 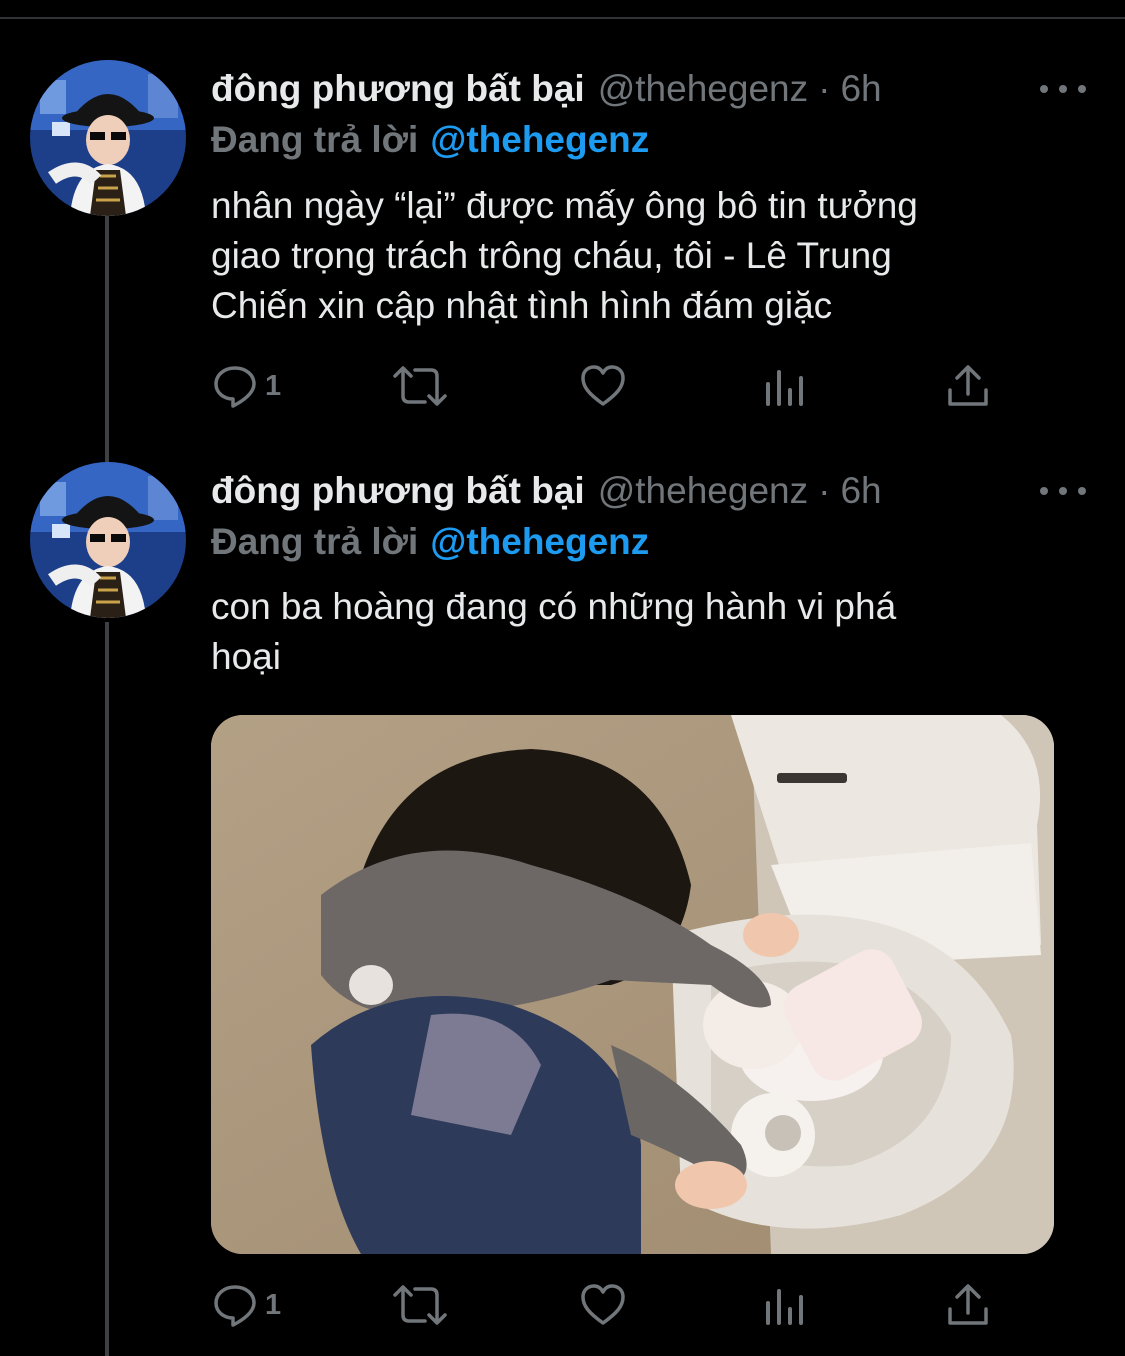 What do you see at coordinates (554, 606) in the screenshot?
I see `tweet-text-line: con ba hoàng đang có những hành vi phá` at bounding box center [554, 606].